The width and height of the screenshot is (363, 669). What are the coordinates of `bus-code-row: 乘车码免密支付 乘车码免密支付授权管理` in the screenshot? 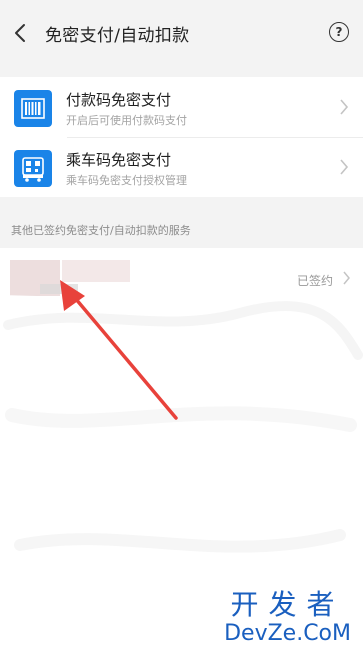 It's located at (181, 167).